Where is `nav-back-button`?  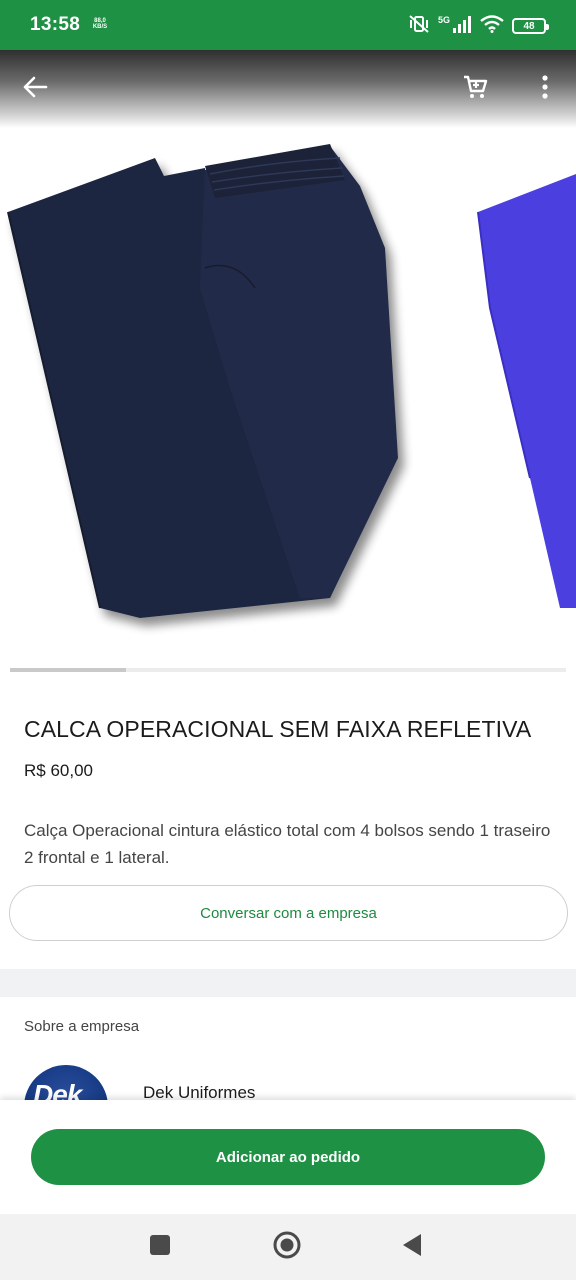
nav-back-button is located at coordinates (412, 1247).